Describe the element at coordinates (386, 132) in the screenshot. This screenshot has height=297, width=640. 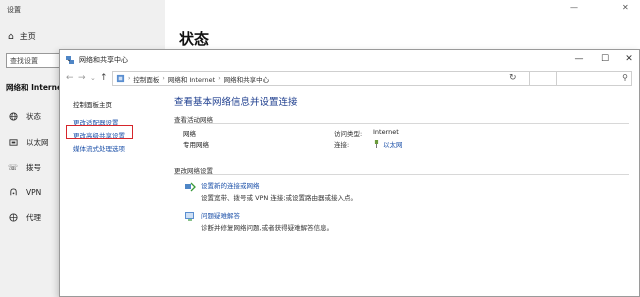
I see `access-type-value: Internet` at that location.